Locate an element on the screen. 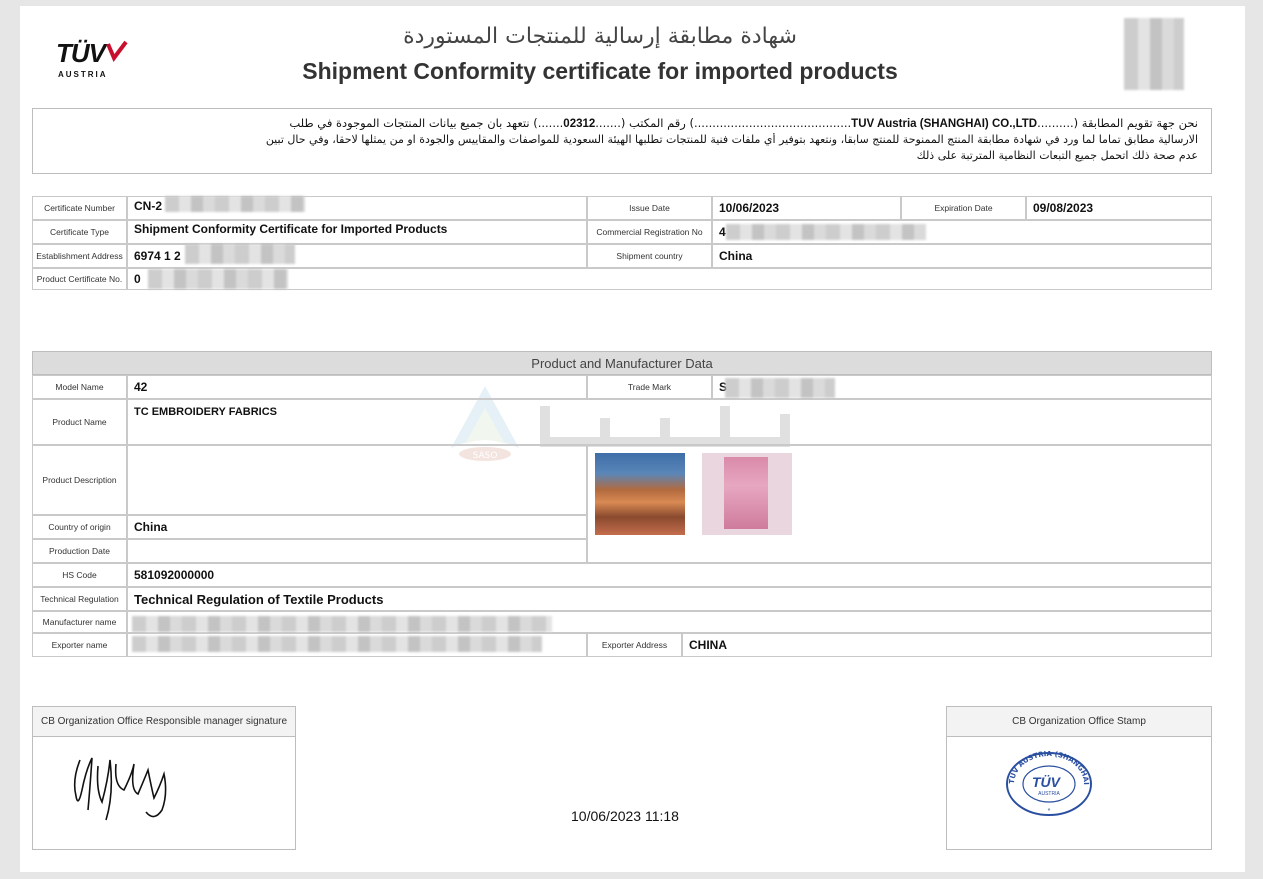 The width and height of the screenshot is (1263, 879). product-section-title: Product and Manufacturer Data is located at coordinates (622, 363).